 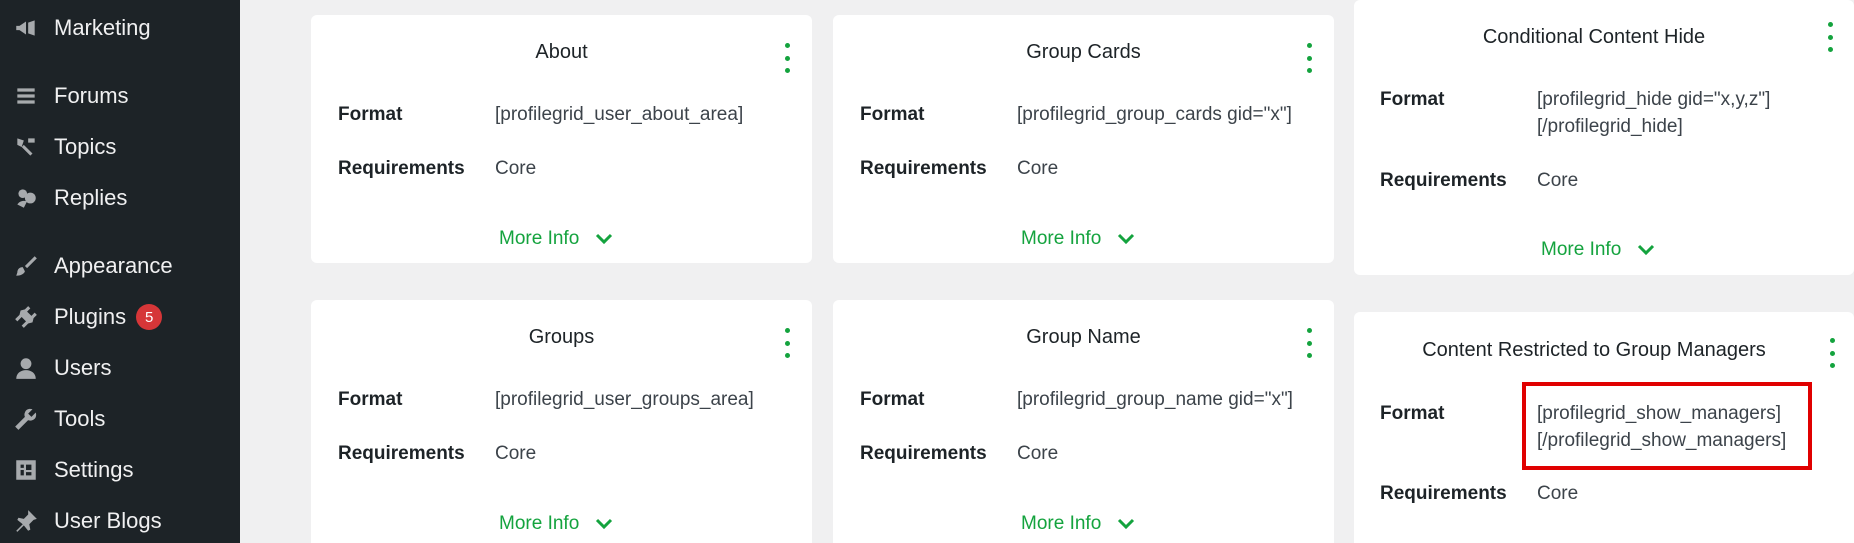 I want to click on replies-icon, so click(x=26, y=198).